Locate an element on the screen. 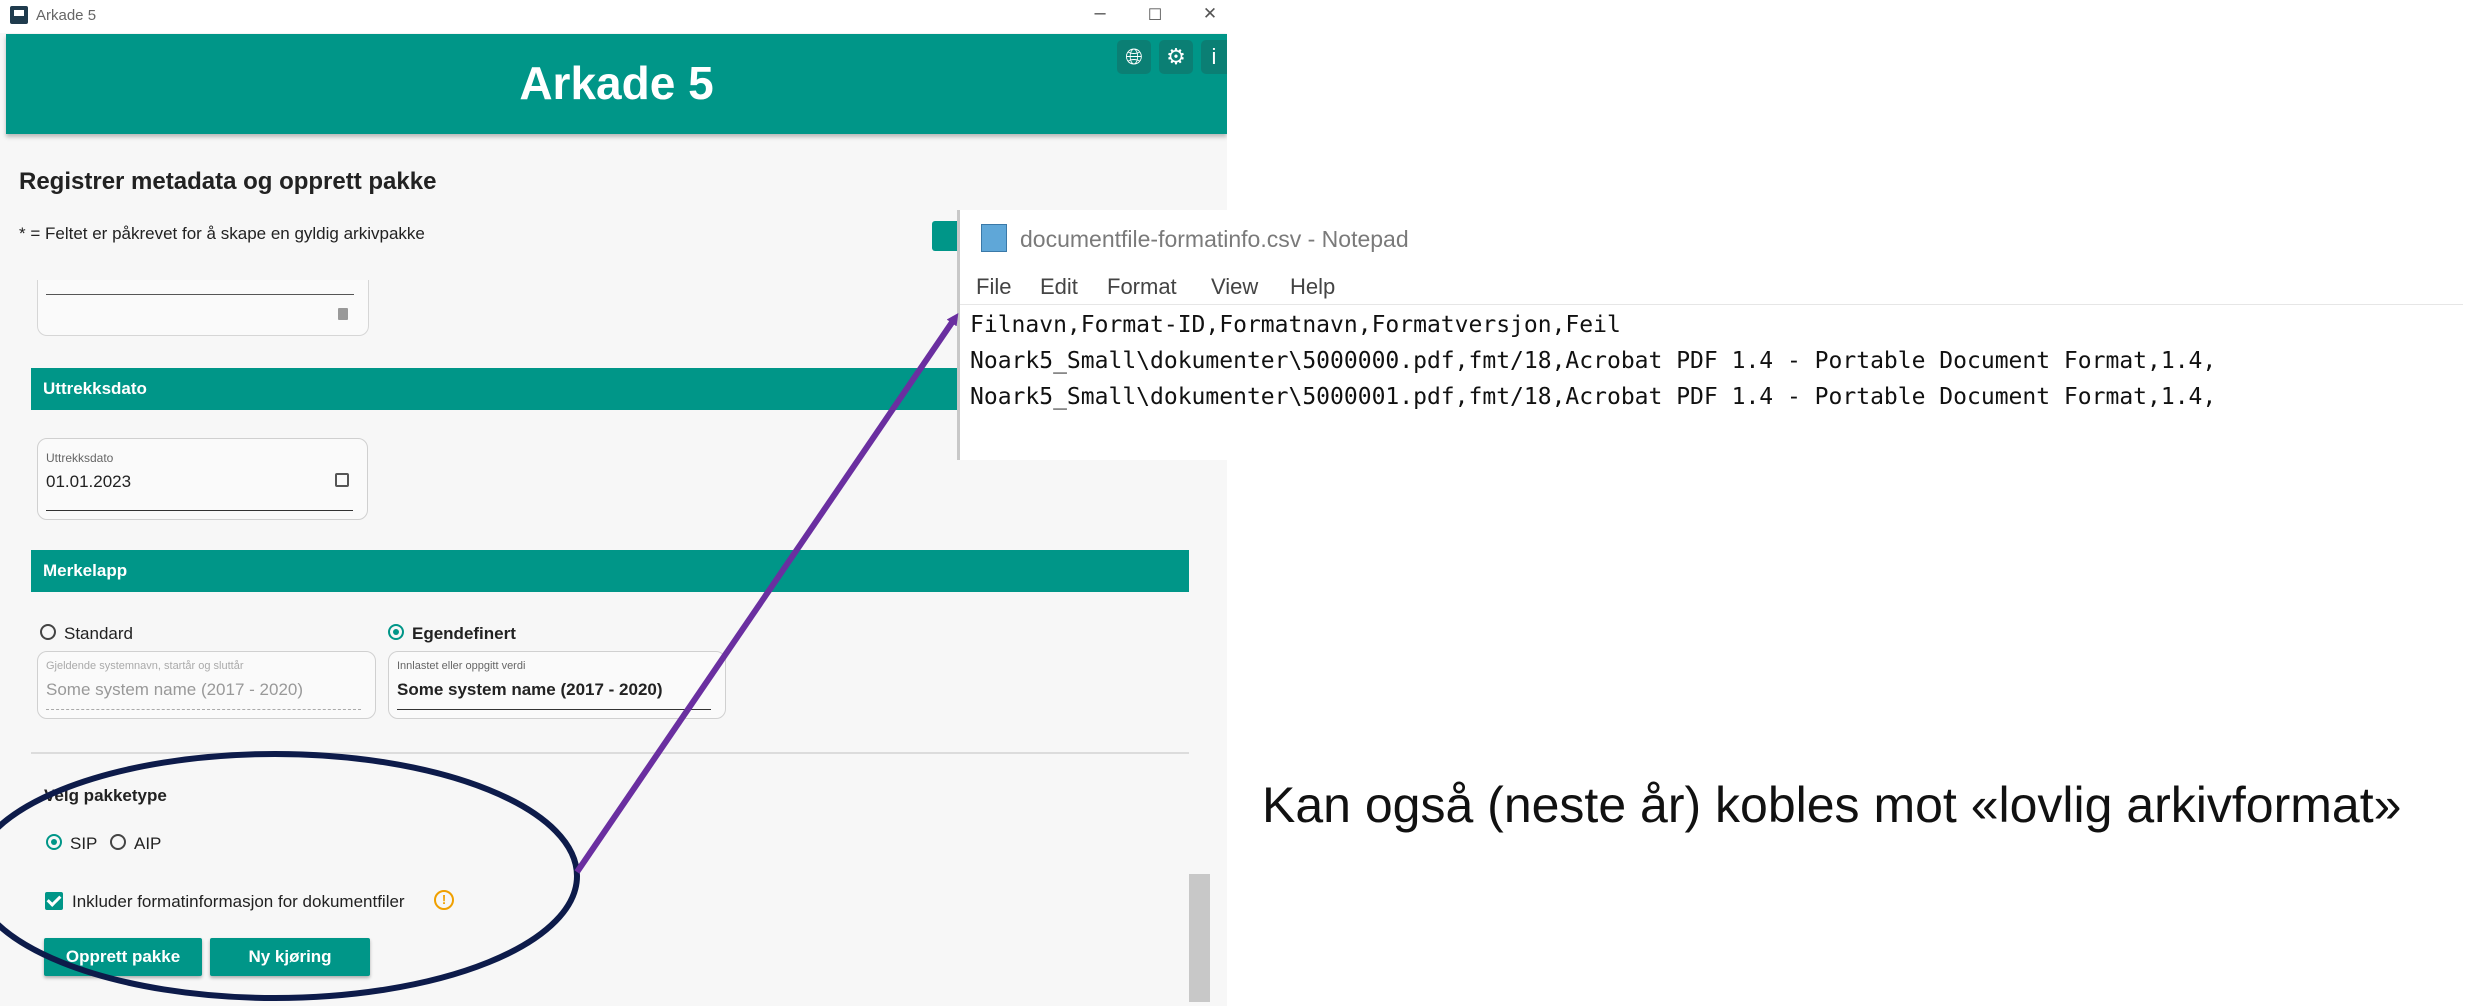 The width and height of the screenshot is (2473, 1006). annotation-arrow is located at coordinates (766, 593).